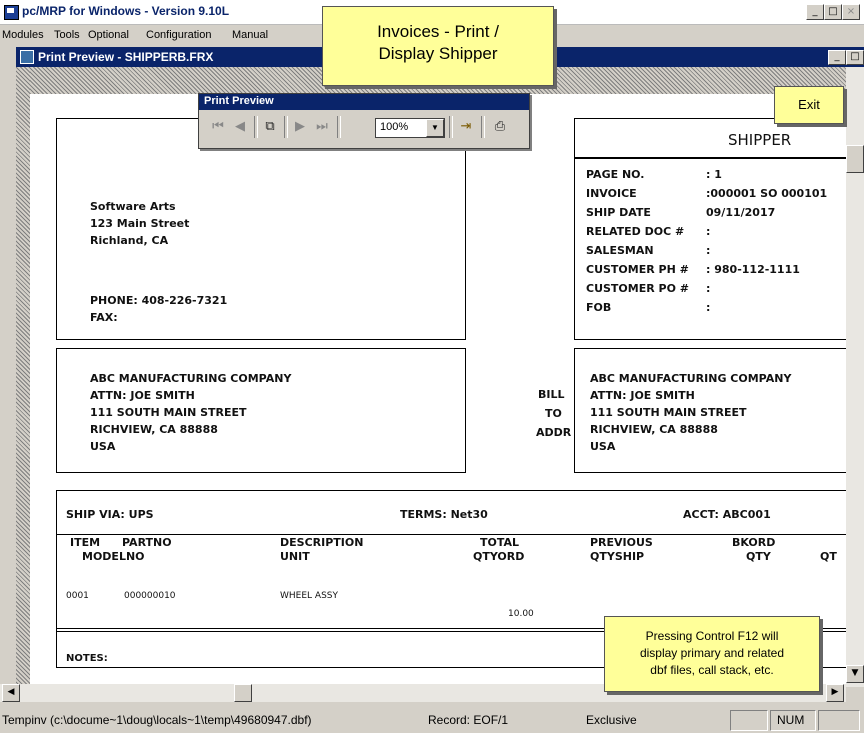  I want to click on info-label-page: PAGE NO., so click(615, 174).